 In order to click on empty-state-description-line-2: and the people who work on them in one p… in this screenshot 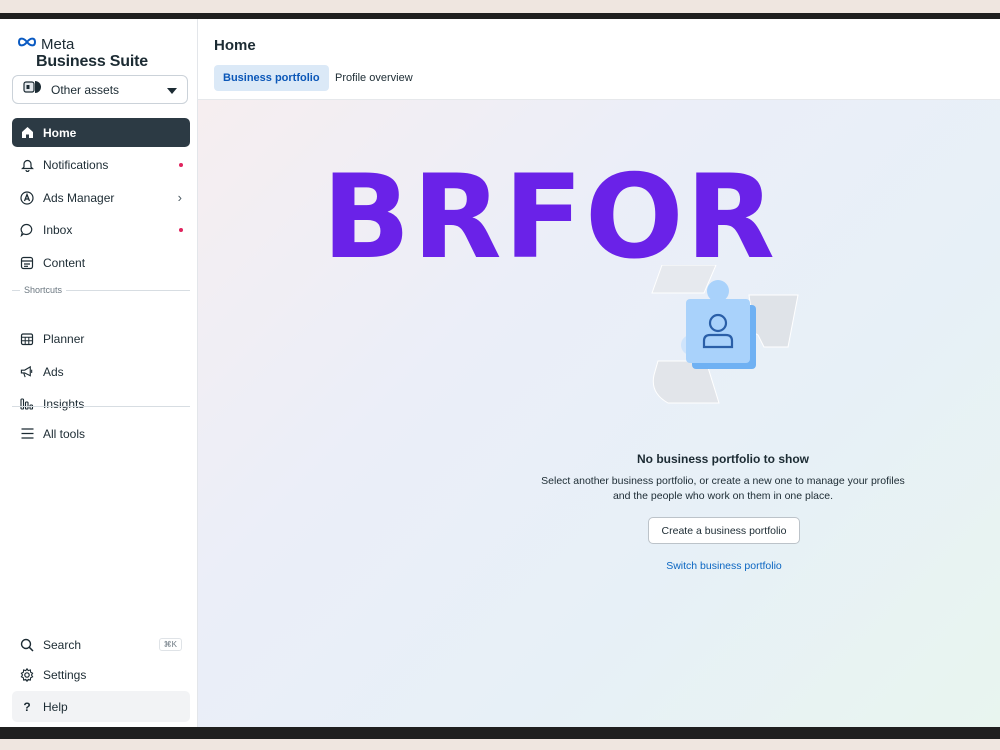, I will do `click(723, 496)`.